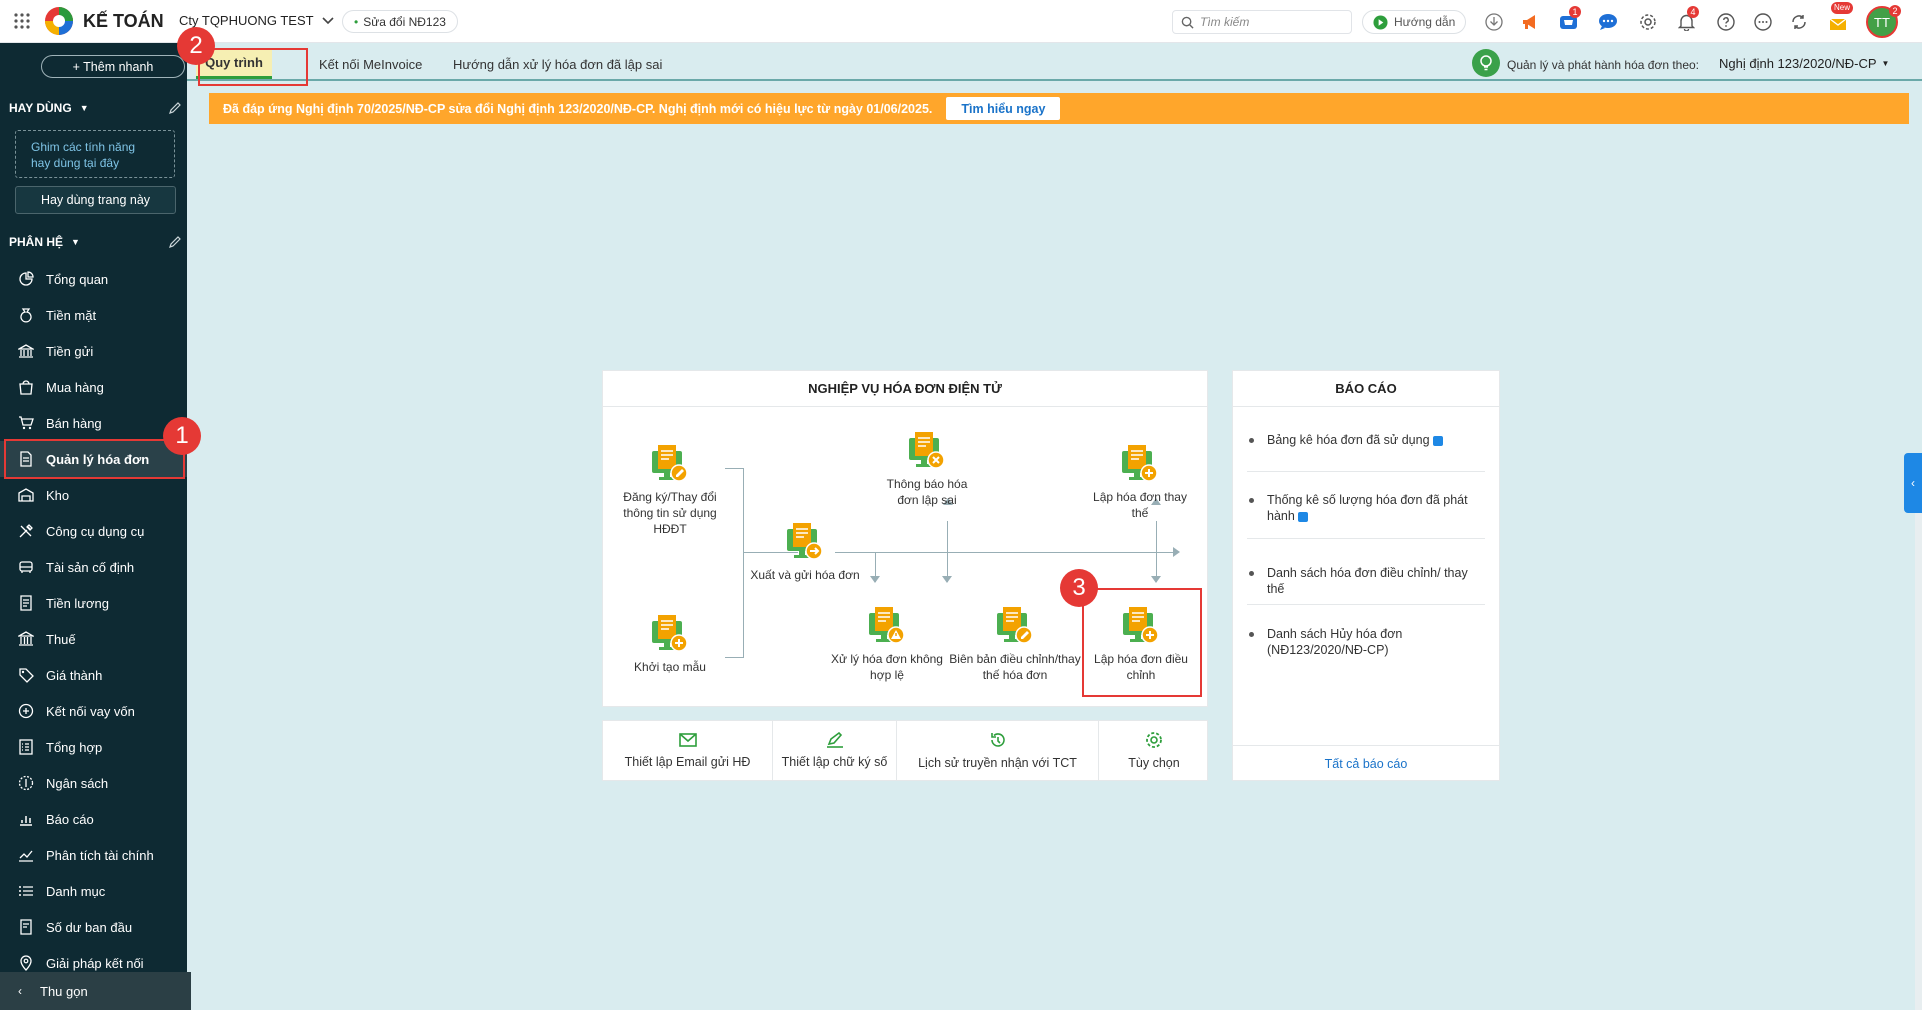 The height and width of the screenshot is (1010, 1922). What do you see at coordinates (26, 351) in the screenshot?
I see `bank-icon` at bounding box center [26, 351].